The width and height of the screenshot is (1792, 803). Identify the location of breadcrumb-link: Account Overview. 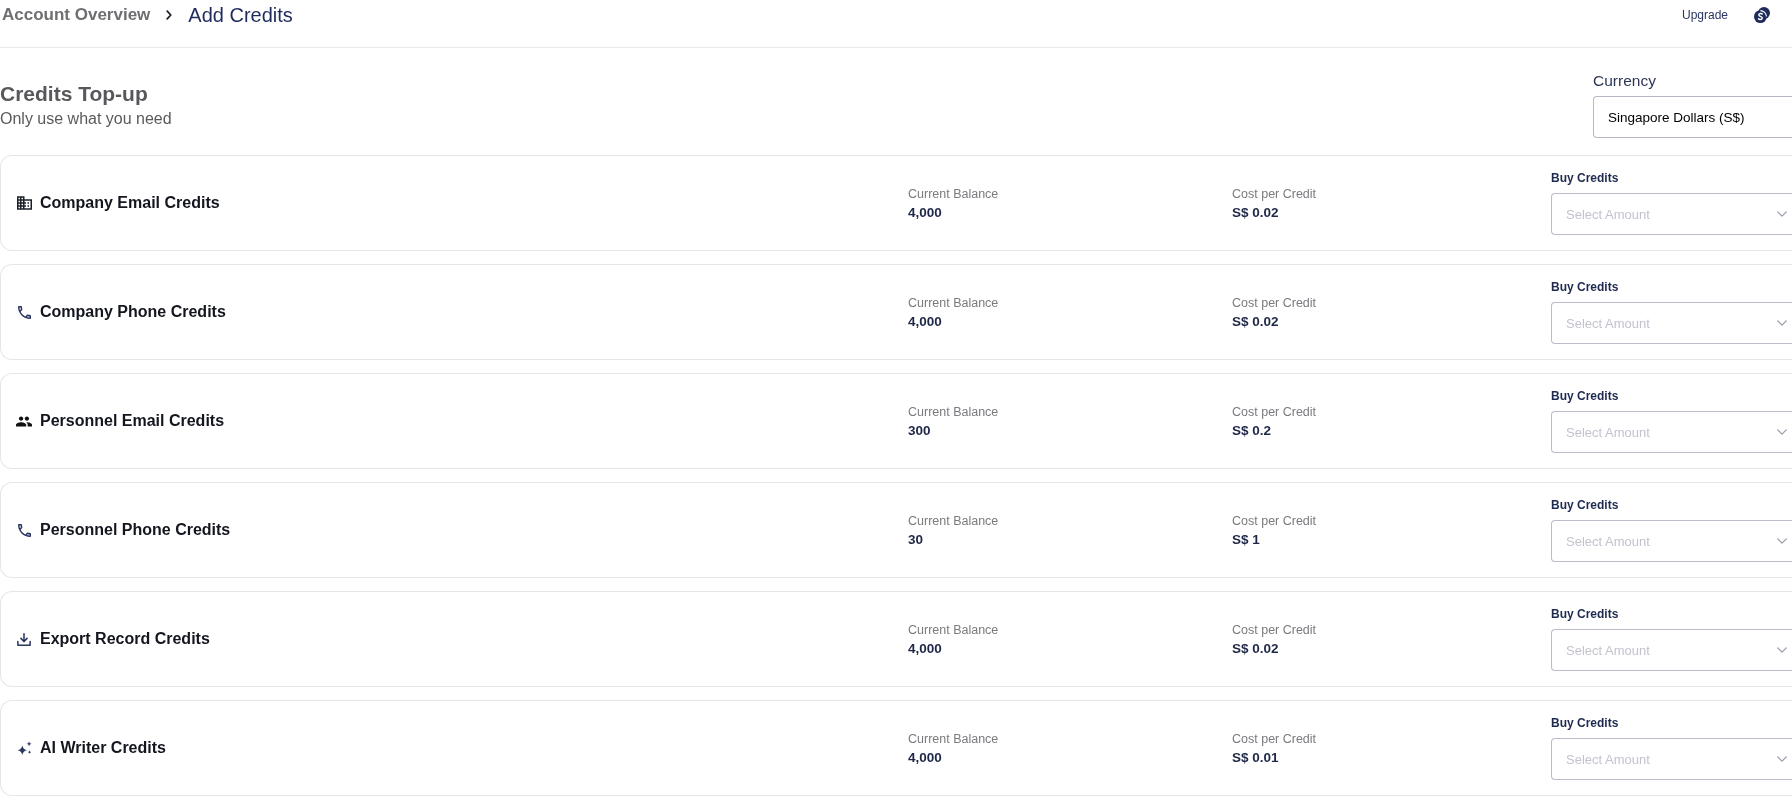
(76, 15).